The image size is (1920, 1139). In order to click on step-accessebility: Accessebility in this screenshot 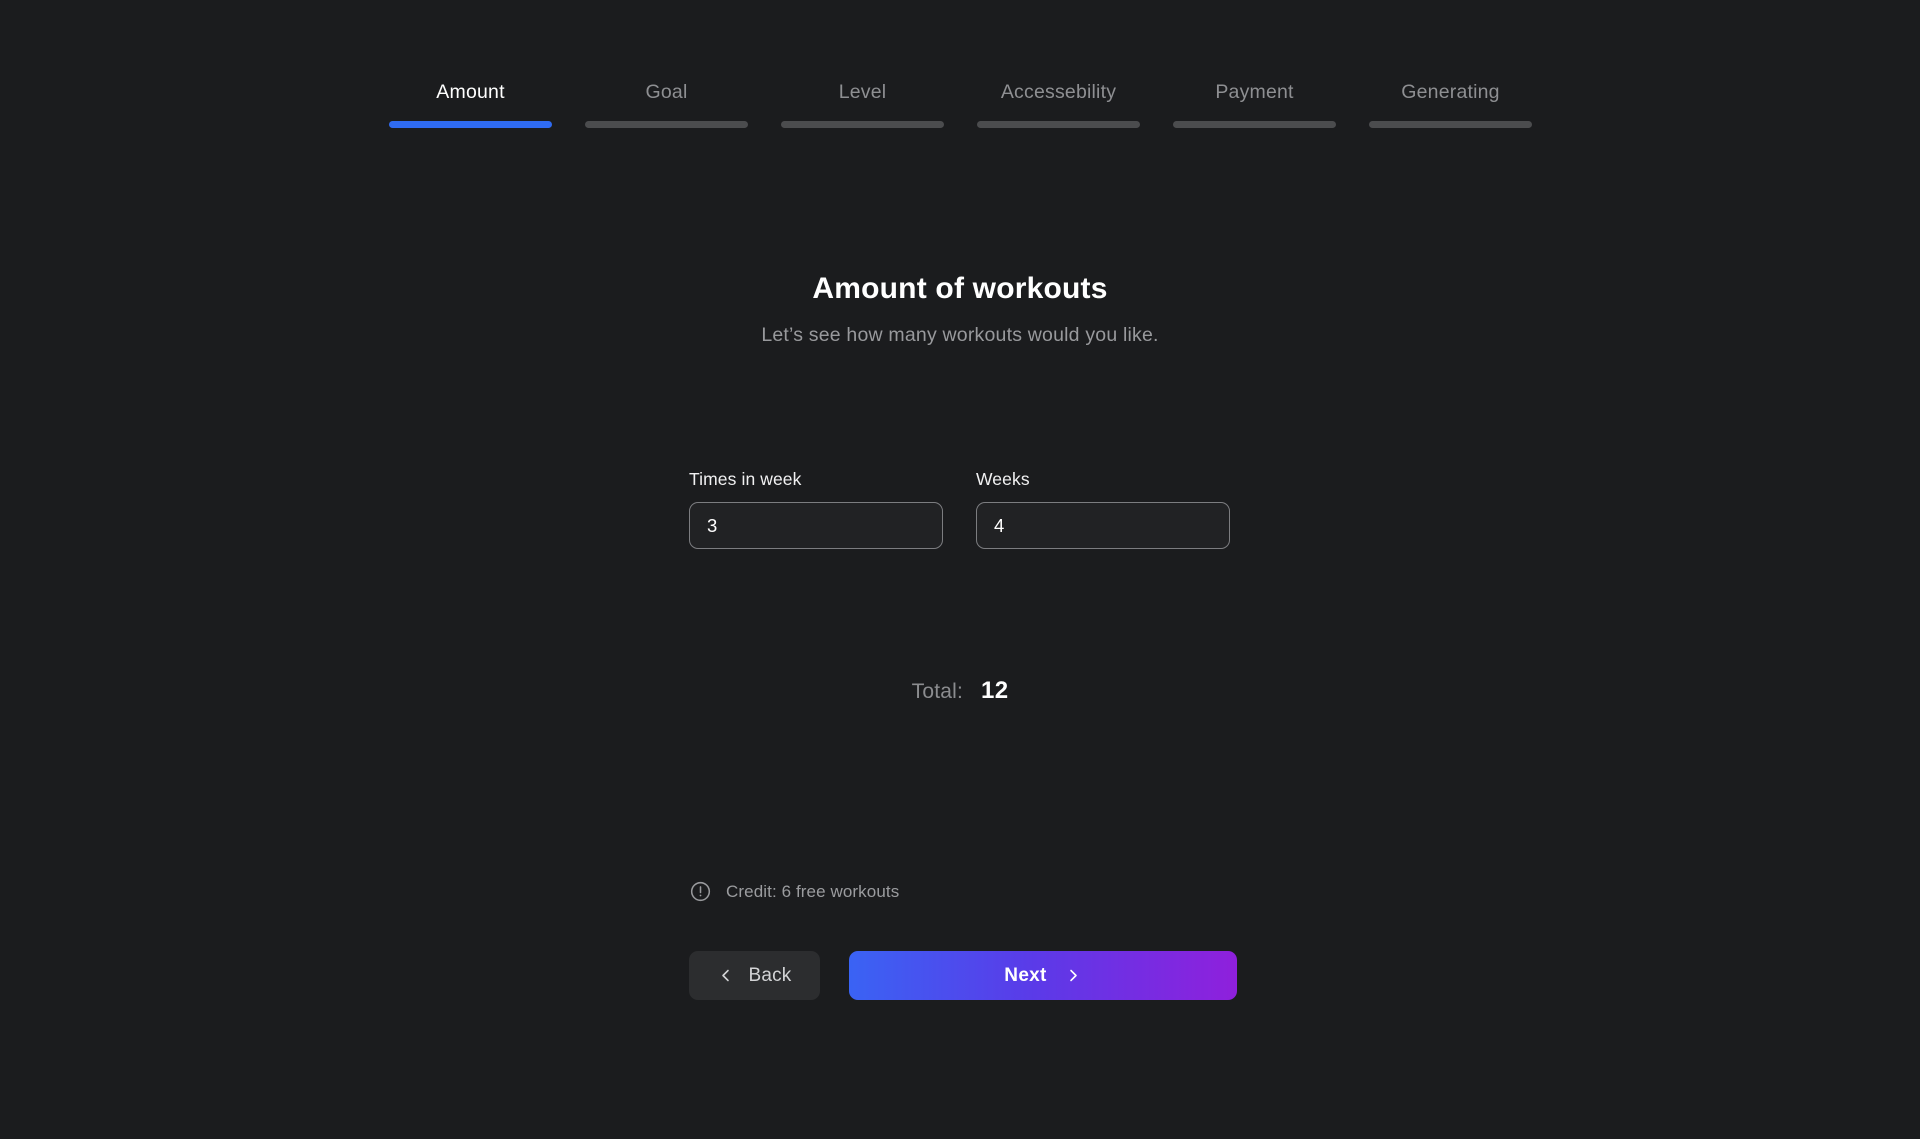, I will do `click(1058, 104)`.